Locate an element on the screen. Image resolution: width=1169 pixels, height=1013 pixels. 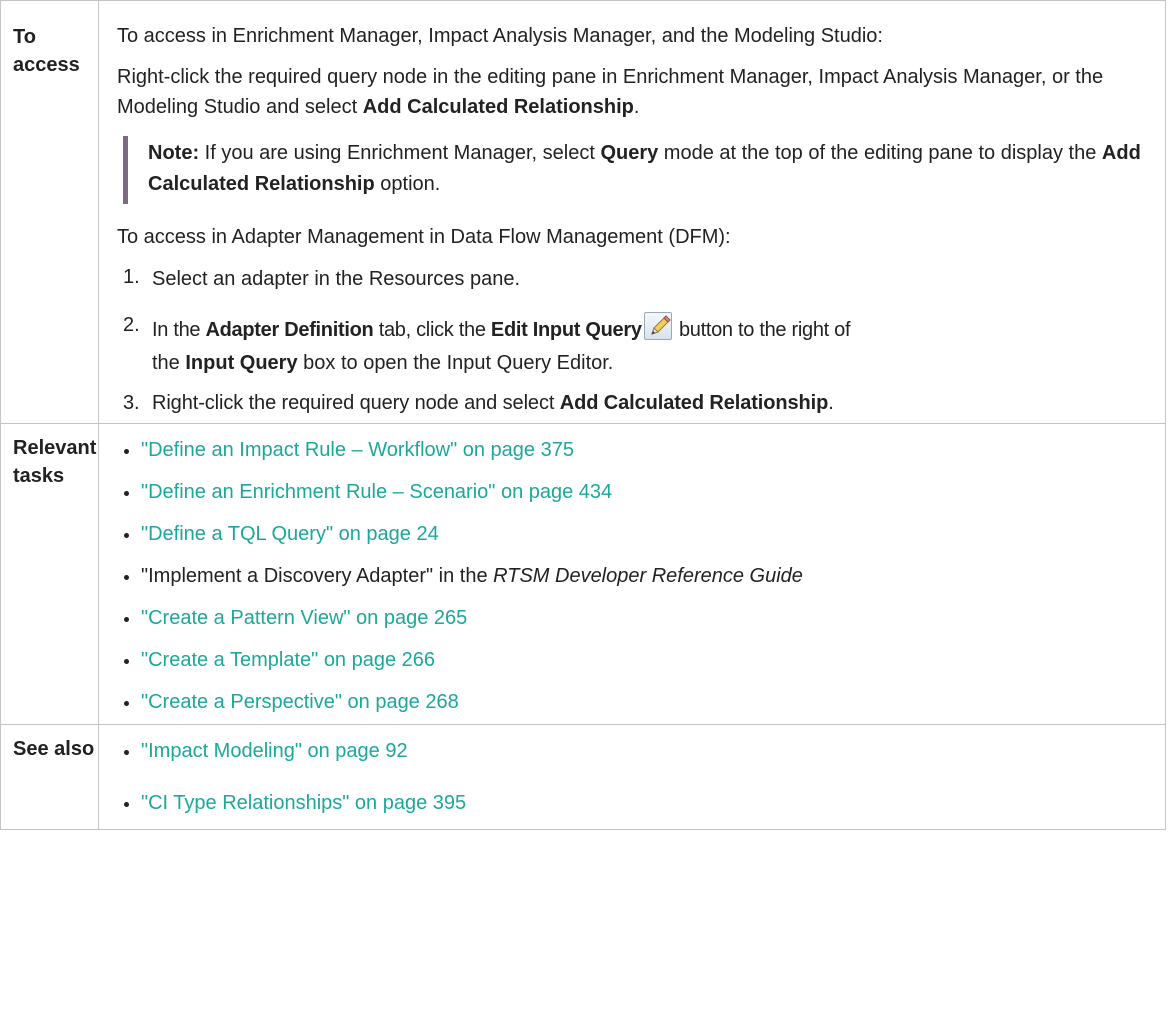
link-create-pattern-view: "Create a Pattern View" on page 265 is located at coordinates (304, 618).